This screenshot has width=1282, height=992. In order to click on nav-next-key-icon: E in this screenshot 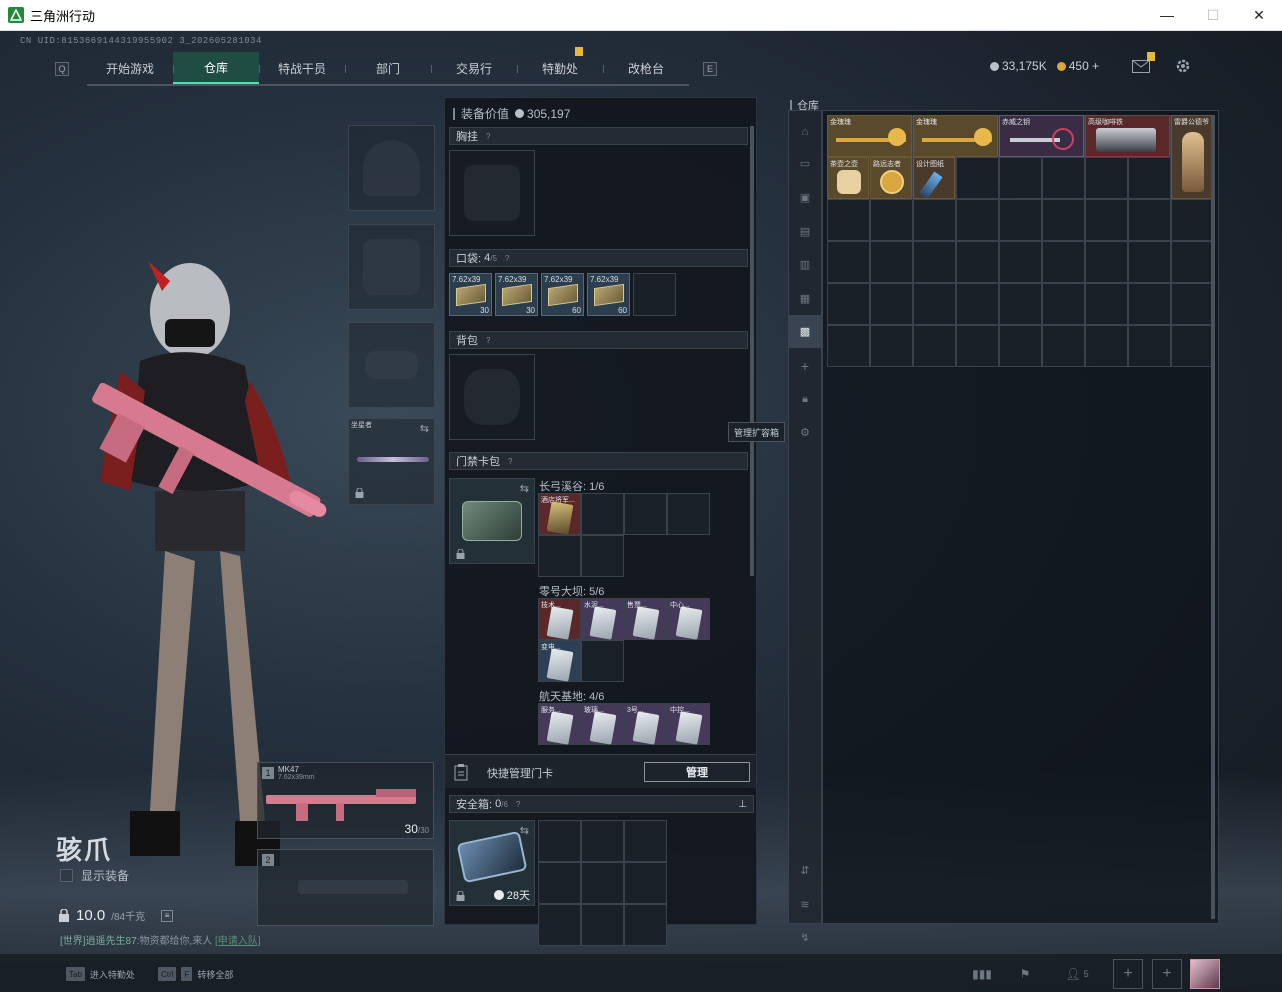, I will do `click(710, 69)`.